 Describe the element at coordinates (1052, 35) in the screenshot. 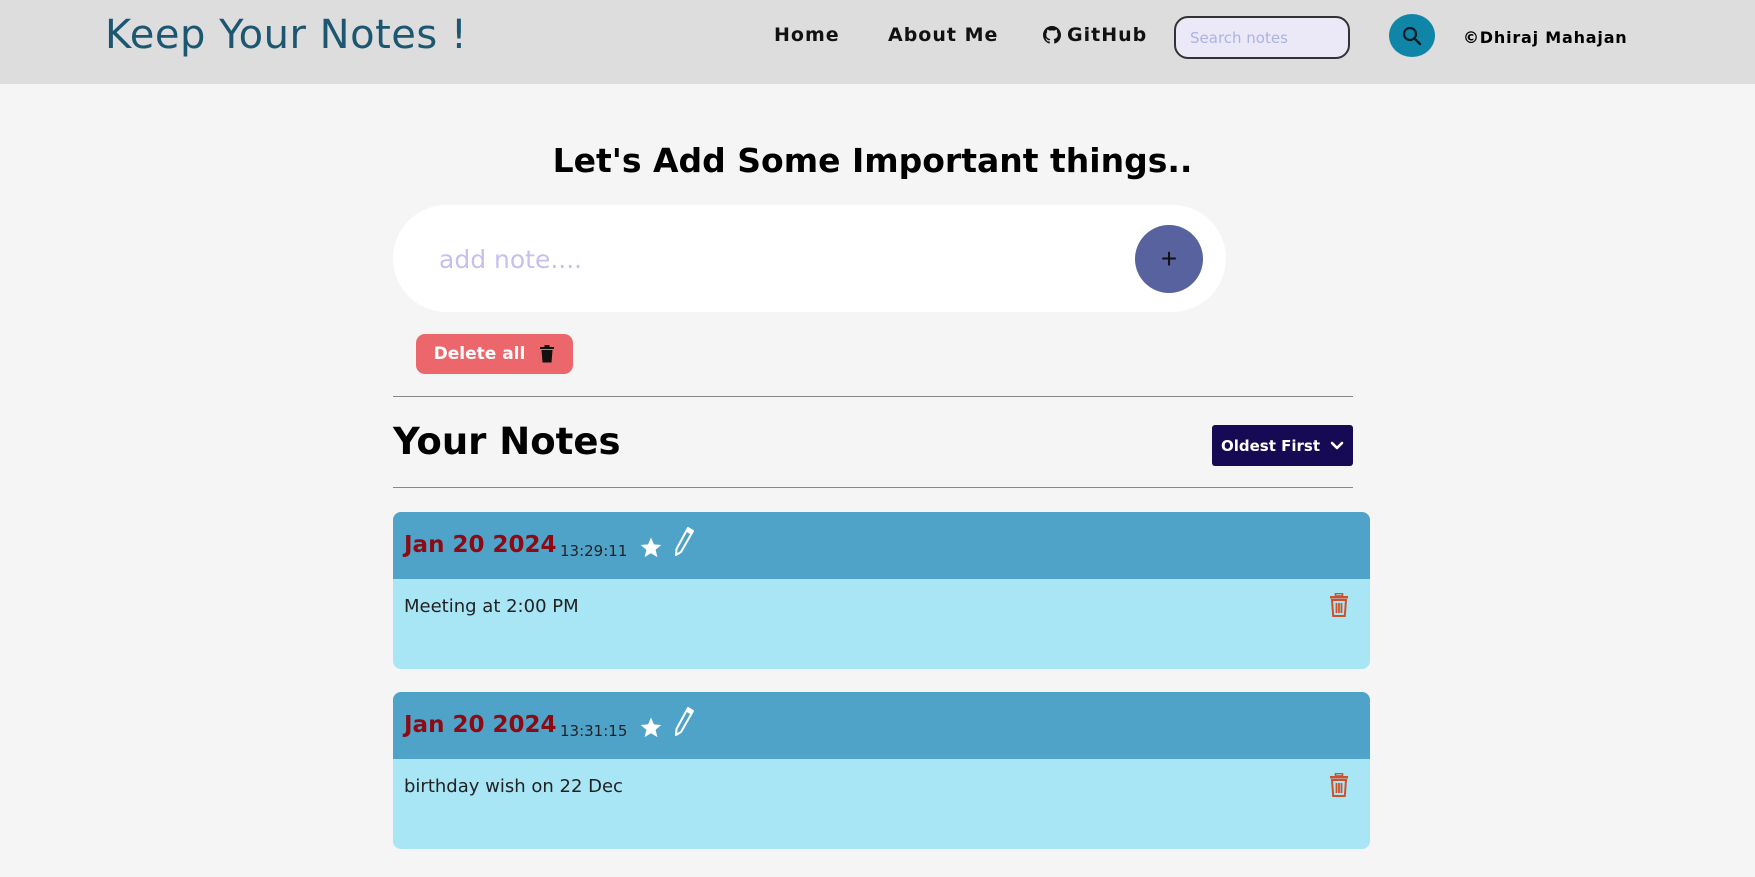

I see `github-icon` at that location.